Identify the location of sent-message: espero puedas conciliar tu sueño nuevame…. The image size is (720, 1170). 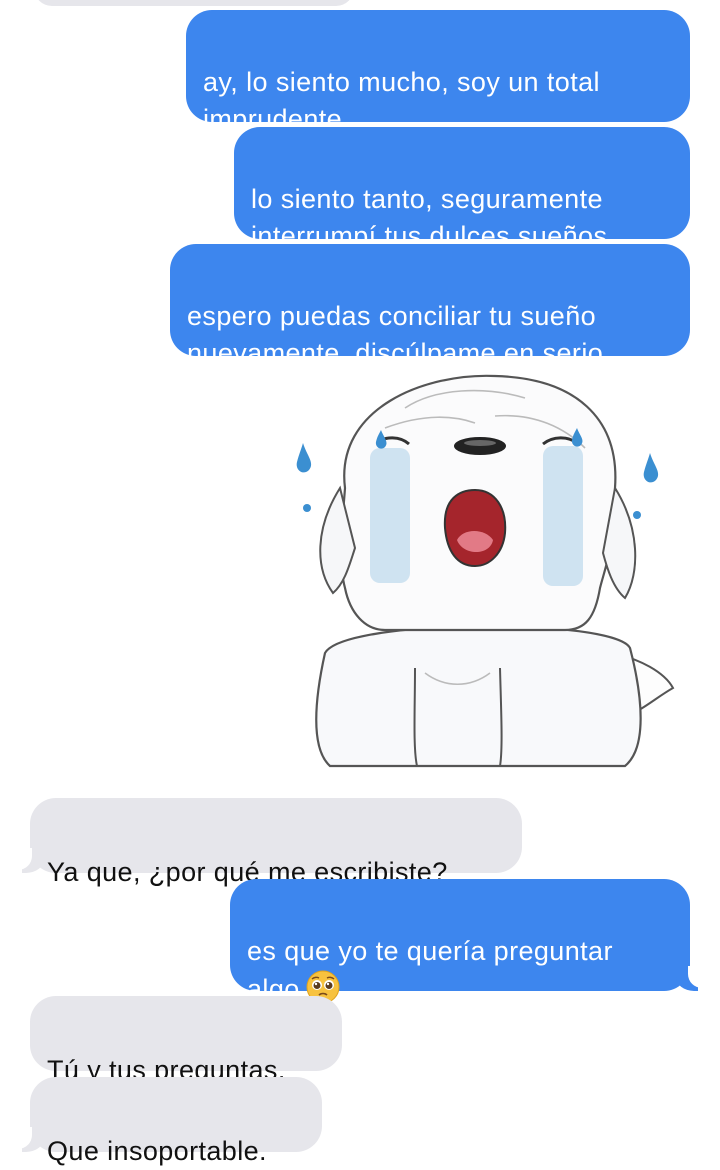
(430, 306).